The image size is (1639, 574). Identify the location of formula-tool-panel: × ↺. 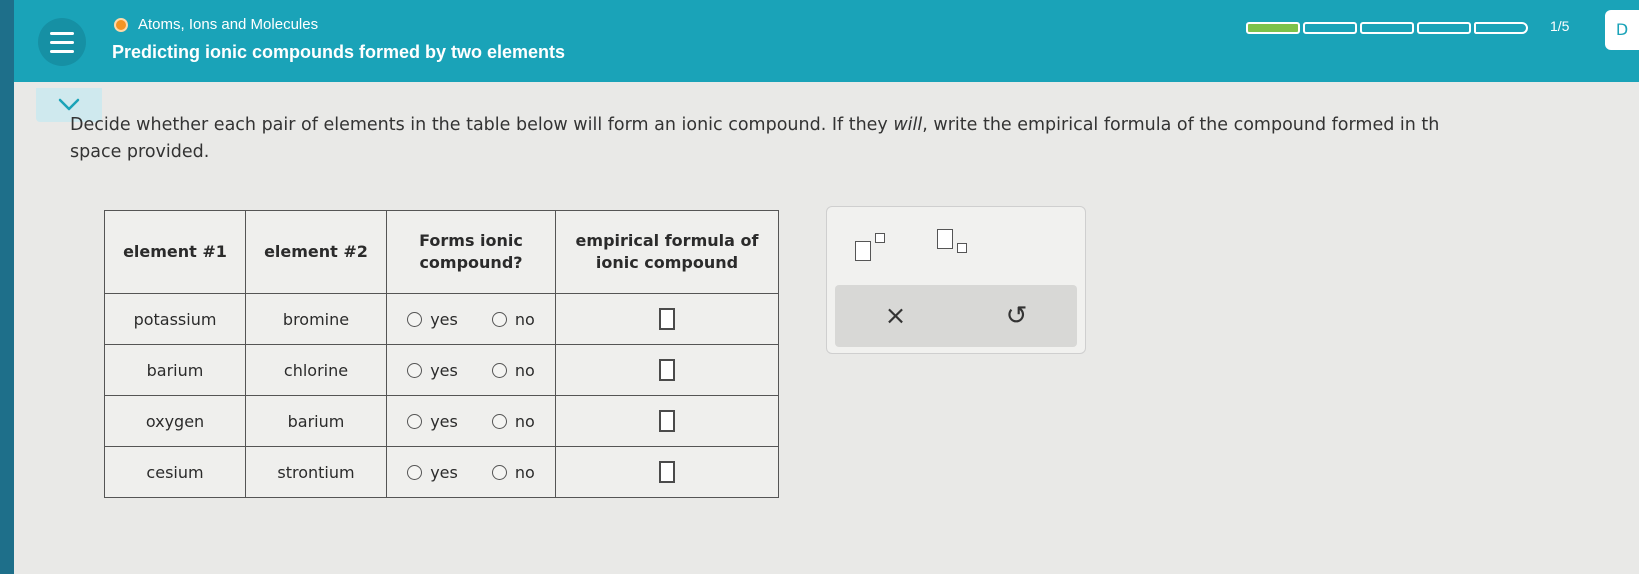
(956, 280).